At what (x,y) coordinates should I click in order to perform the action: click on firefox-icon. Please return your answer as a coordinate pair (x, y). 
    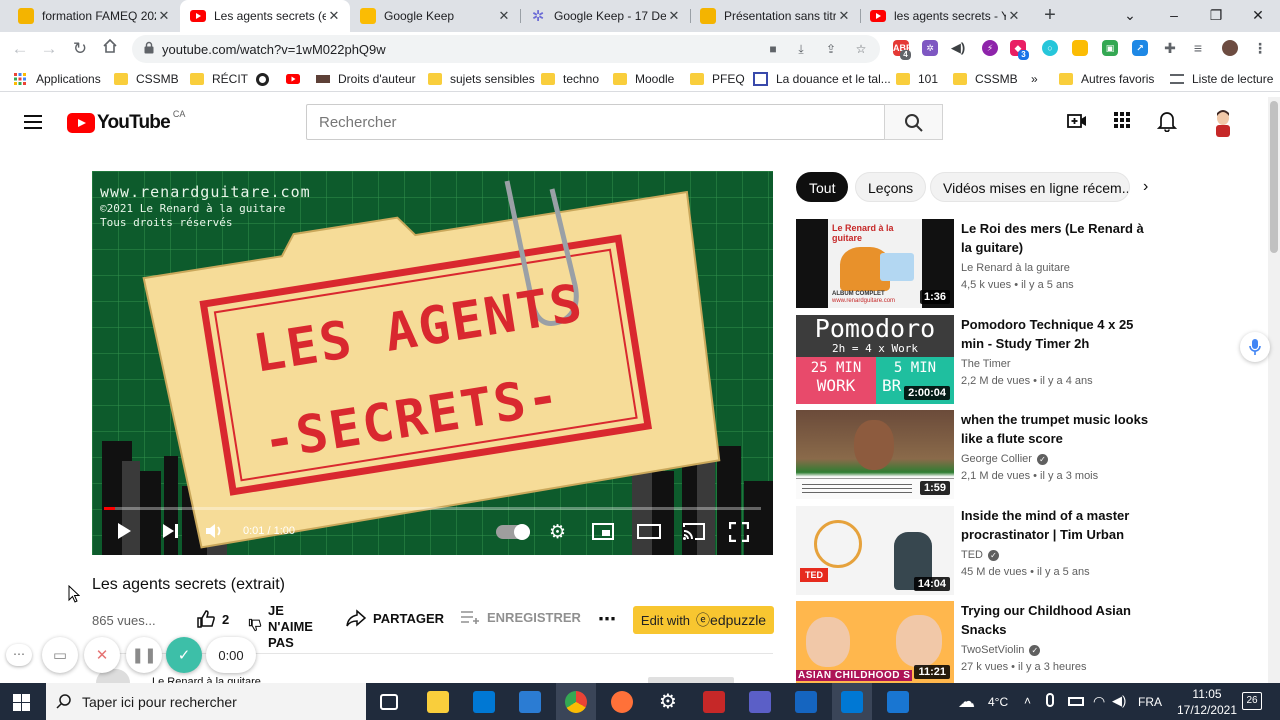
    Looking at the image, I should click on (622, 702).